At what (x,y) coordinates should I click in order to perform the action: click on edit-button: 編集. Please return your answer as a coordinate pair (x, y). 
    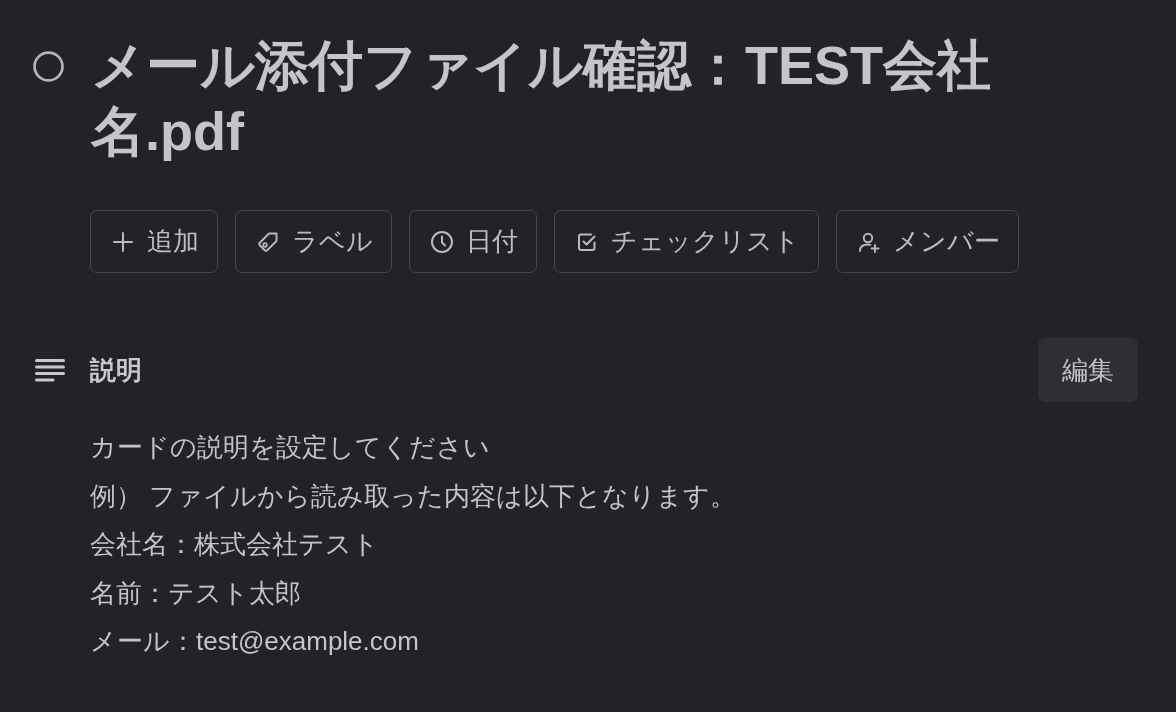
    Looking at the image, I should click on (1088, 370).